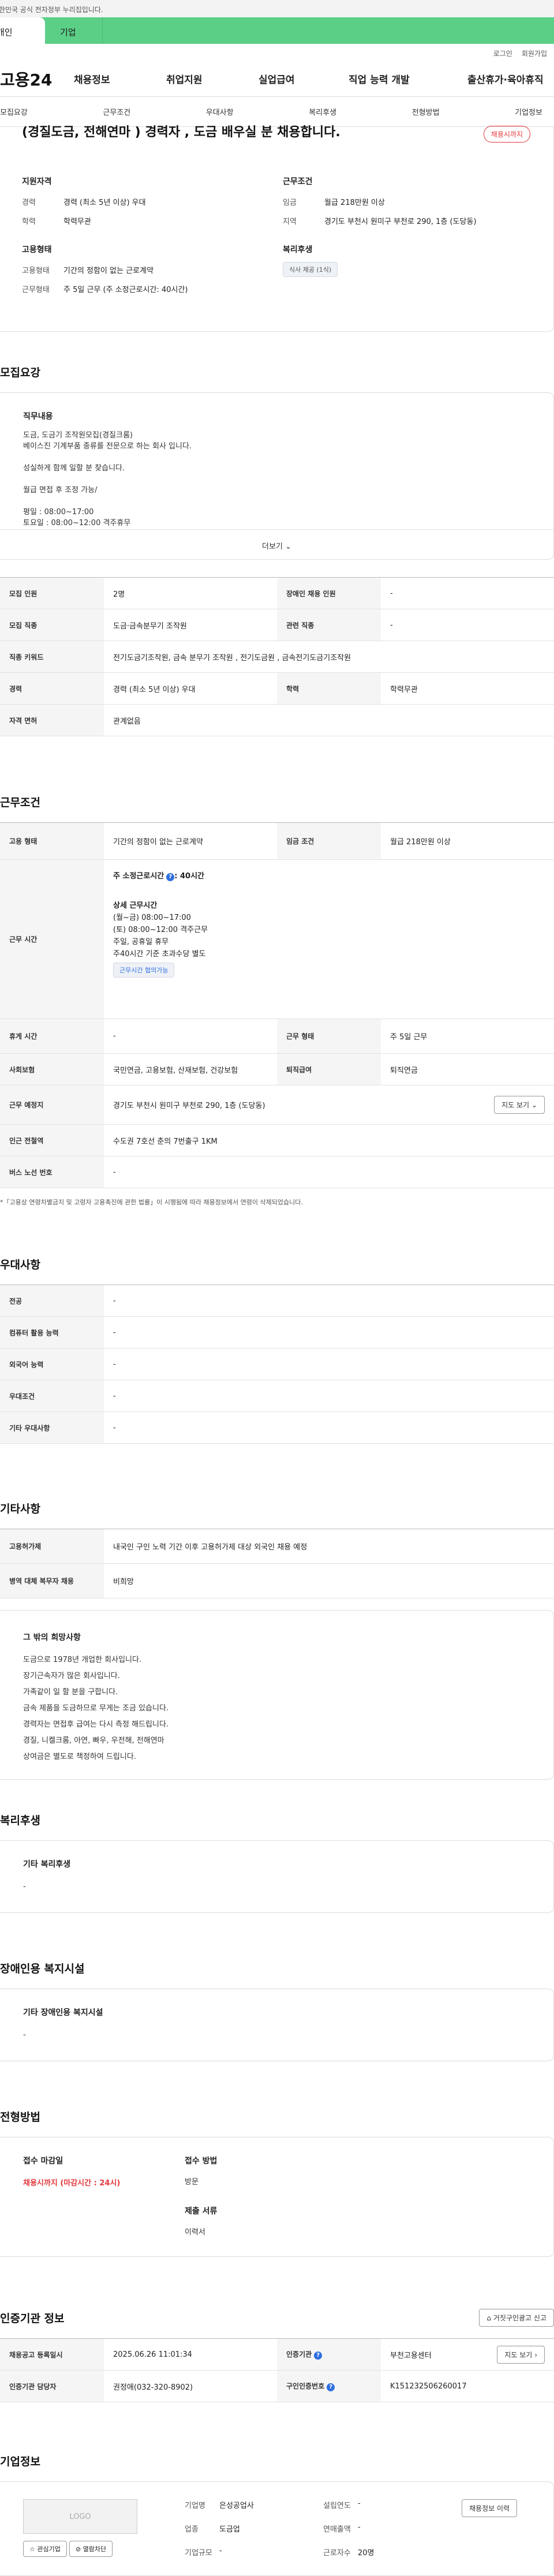 This screenshot has width=554, height=2576. I want to click on join-link: 회원가입, so click(534, 54).